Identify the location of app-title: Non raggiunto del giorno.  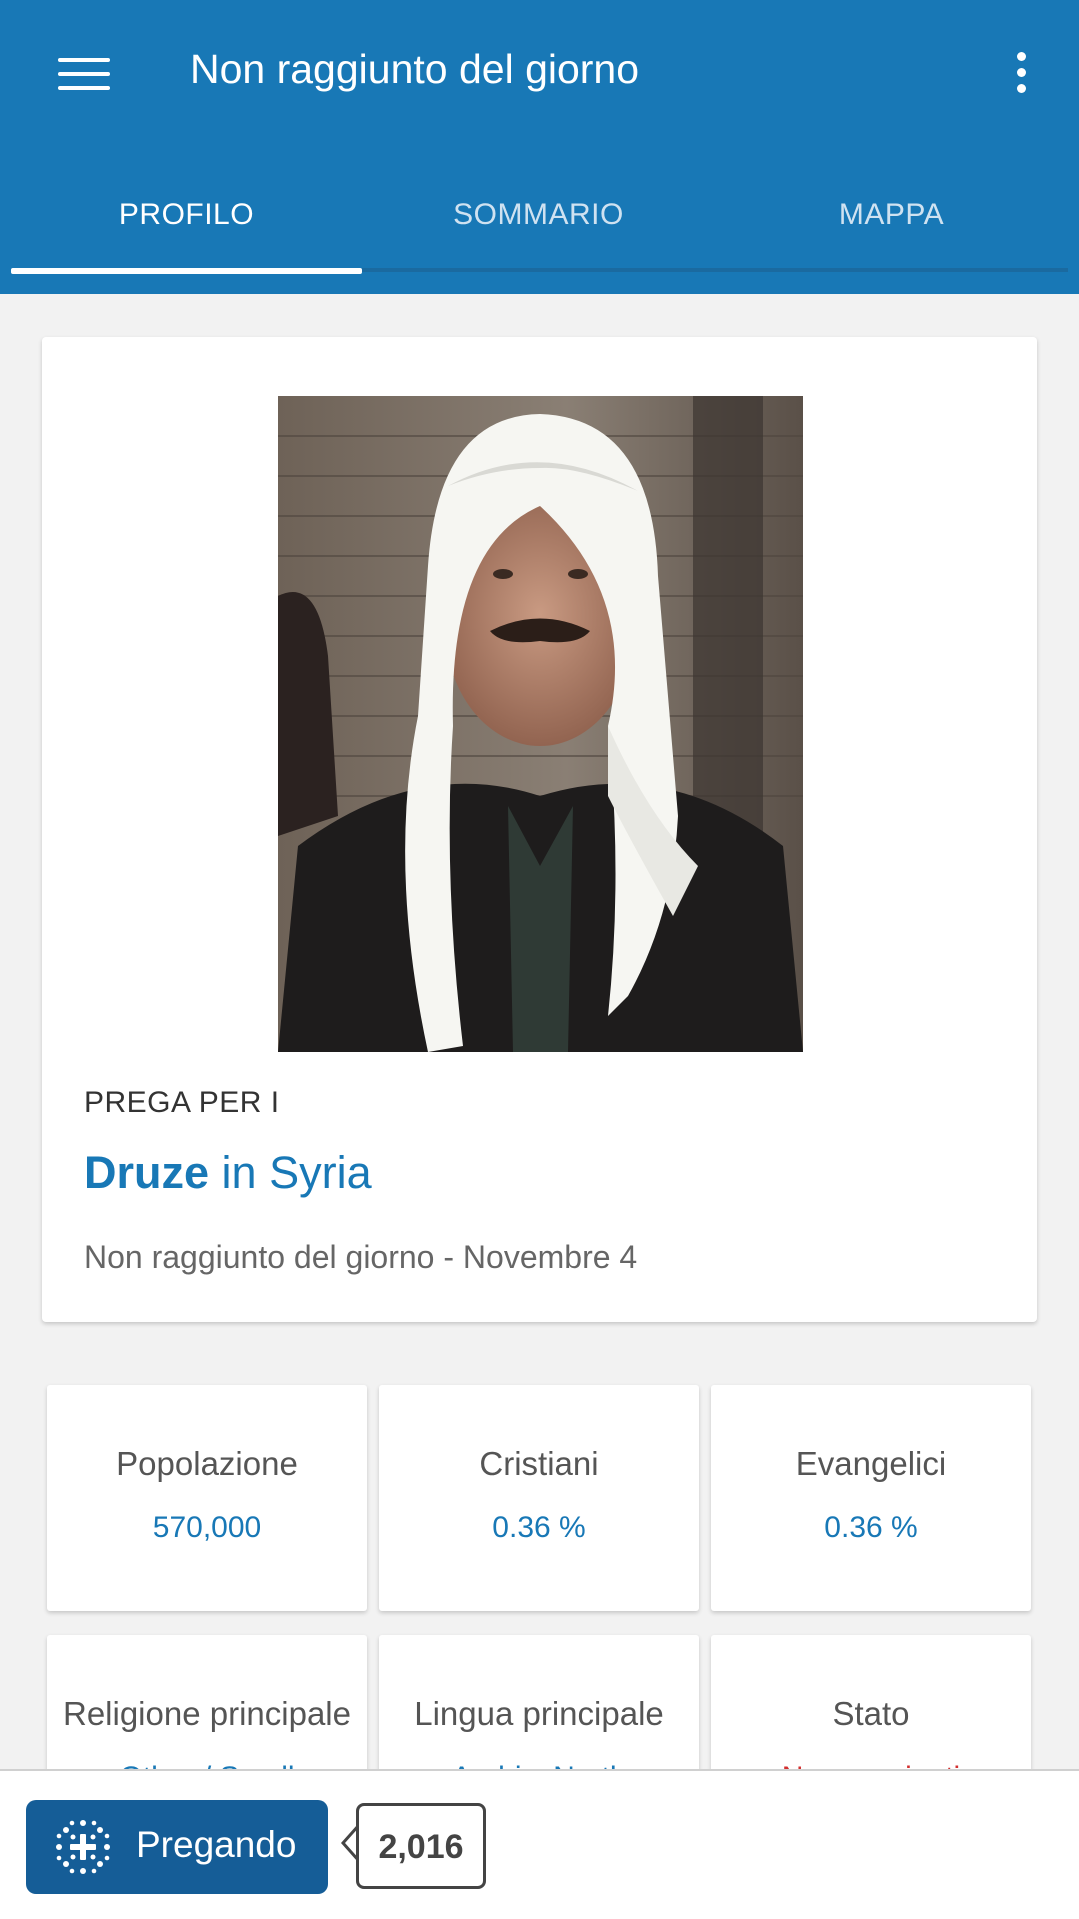
(415, 69).